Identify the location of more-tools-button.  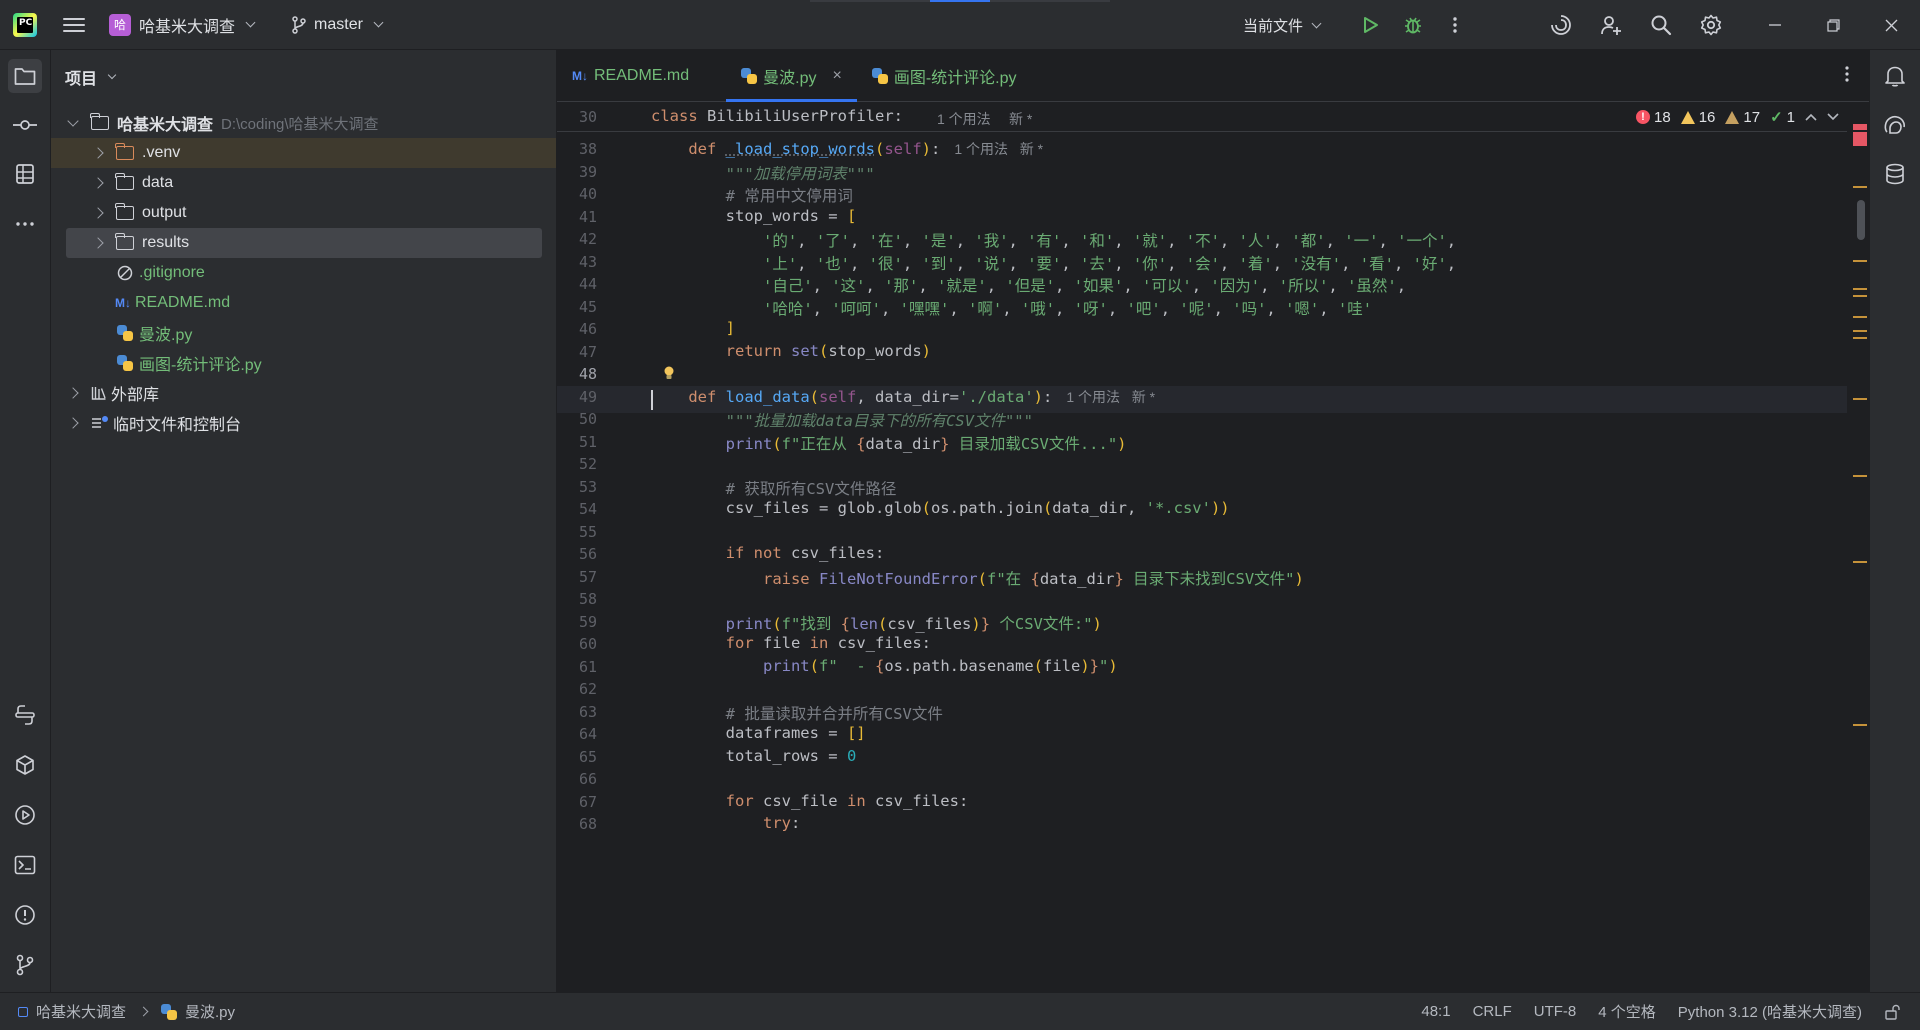
(25, 224).